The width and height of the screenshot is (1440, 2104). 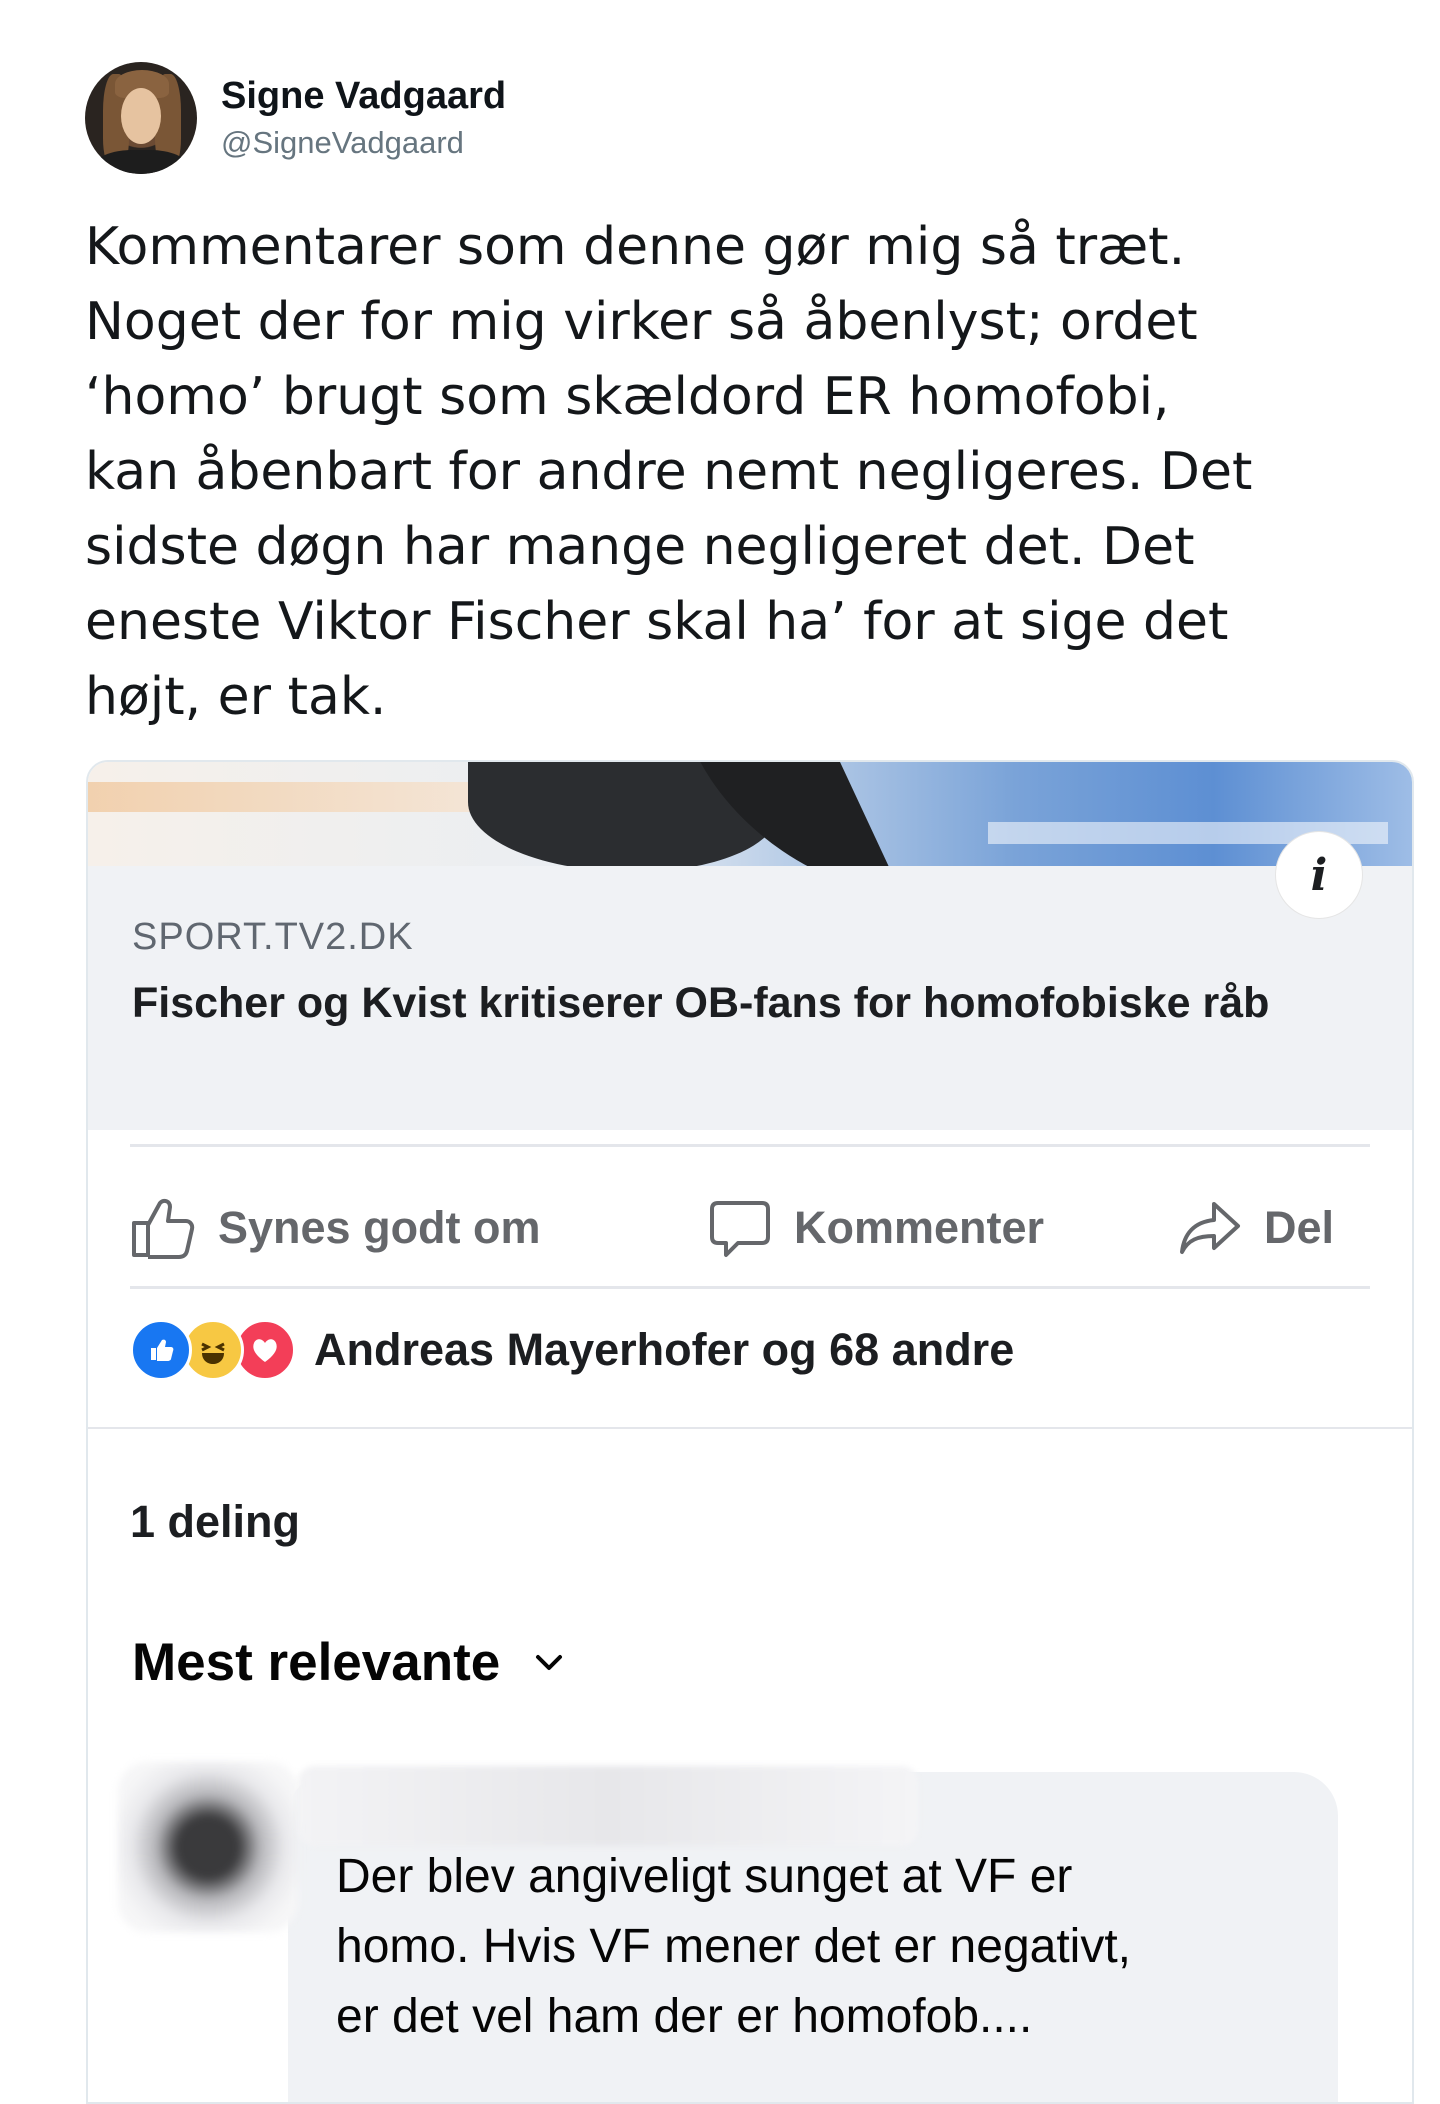 What do you see at coordinates (1210, 1228) in the screenshot?
I see `share-icon` at bounding box center [1210, 1228].